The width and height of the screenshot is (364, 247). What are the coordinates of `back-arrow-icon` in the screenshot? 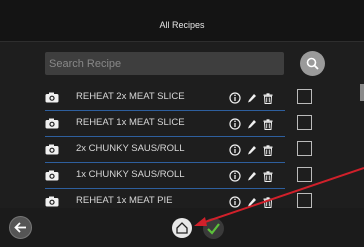 It's located at (20, 227).